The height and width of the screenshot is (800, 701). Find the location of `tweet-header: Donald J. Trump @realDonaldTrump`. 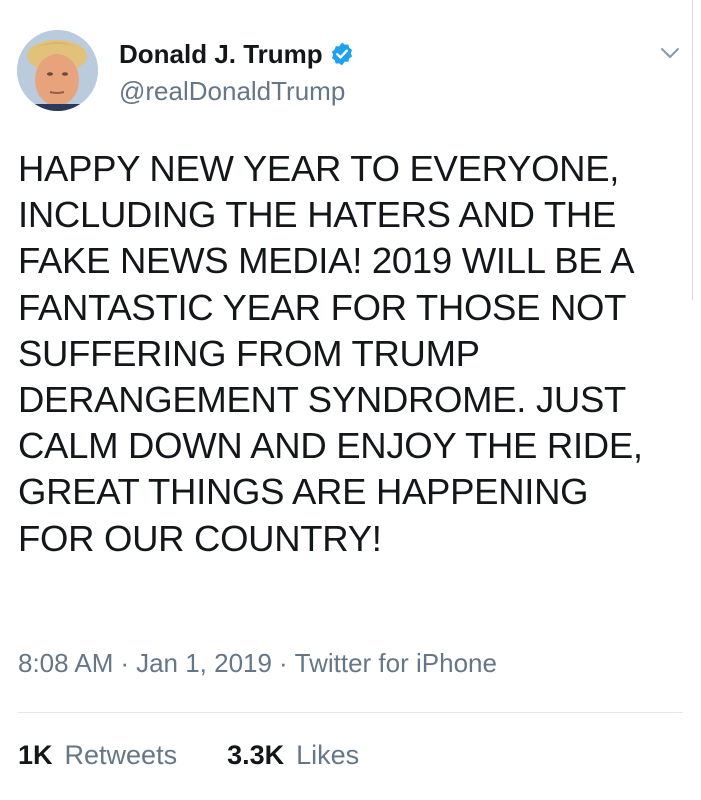

tweet-header: Donald J. Trump @realDonaldTrump is located at coordinates (352, 75).